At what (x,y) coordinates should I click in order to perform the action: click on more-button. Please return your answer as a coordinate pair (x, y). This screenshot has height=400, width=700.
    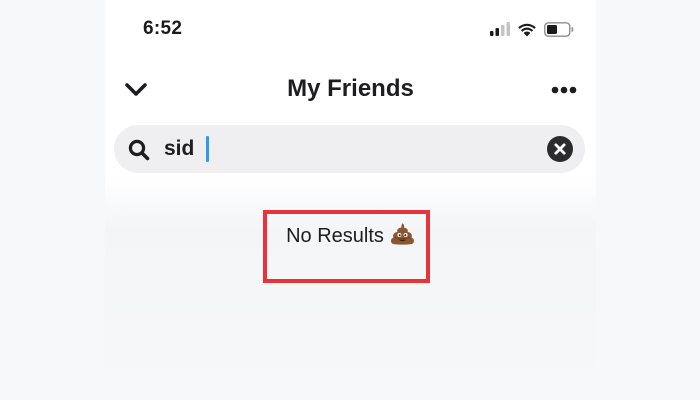
    Looking at the image, I should click on (564, 90).